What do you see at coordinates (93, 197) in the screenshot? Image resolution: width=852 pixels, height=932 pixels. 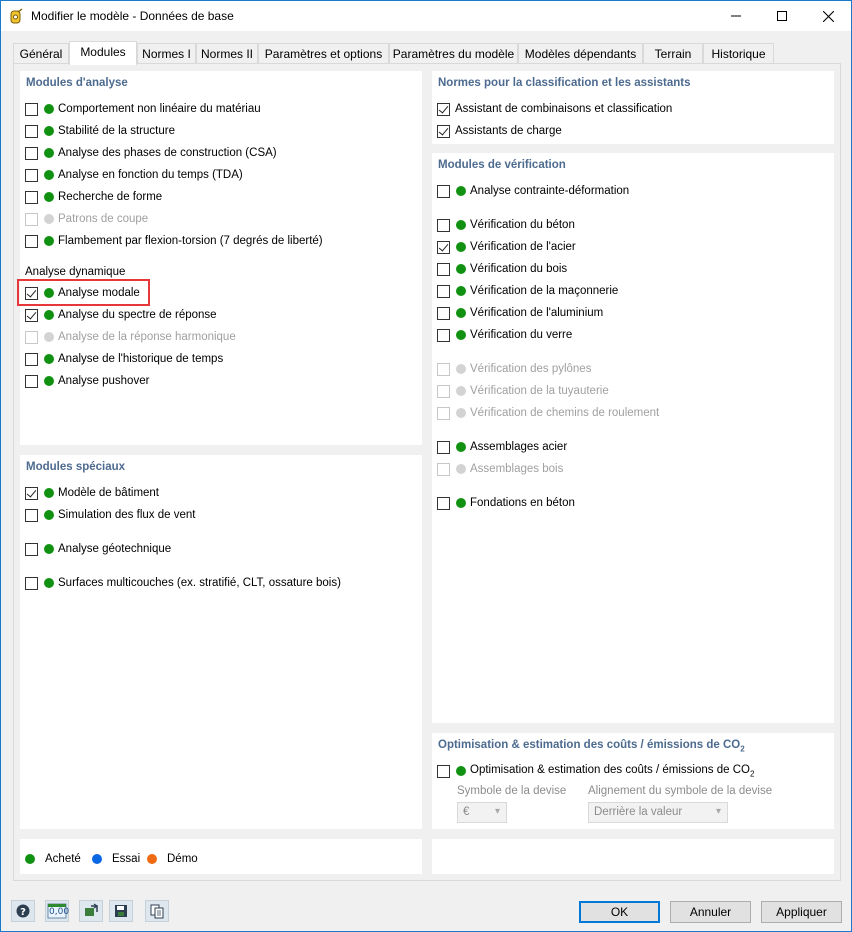 I see `module-form-finding: Recherche de forme` at bounding box center [93, 197].